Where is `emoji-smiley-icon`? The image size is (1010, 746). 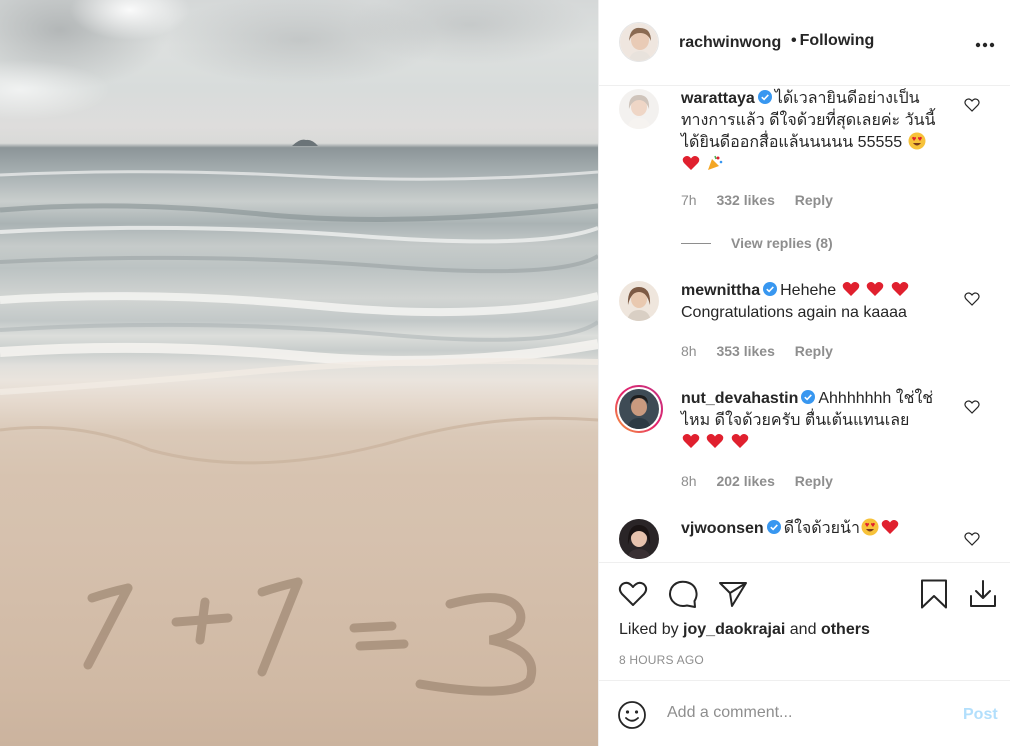 emoji-smiley-icon is located at coordinates (632, 715).